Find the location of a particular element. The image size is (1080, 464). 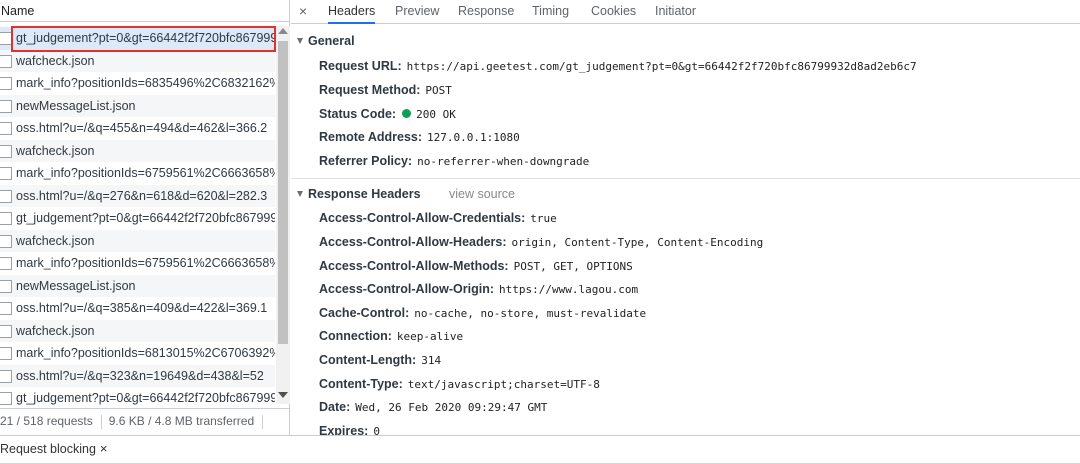

header-key: Request Method: is located at coordinates (370, 90).